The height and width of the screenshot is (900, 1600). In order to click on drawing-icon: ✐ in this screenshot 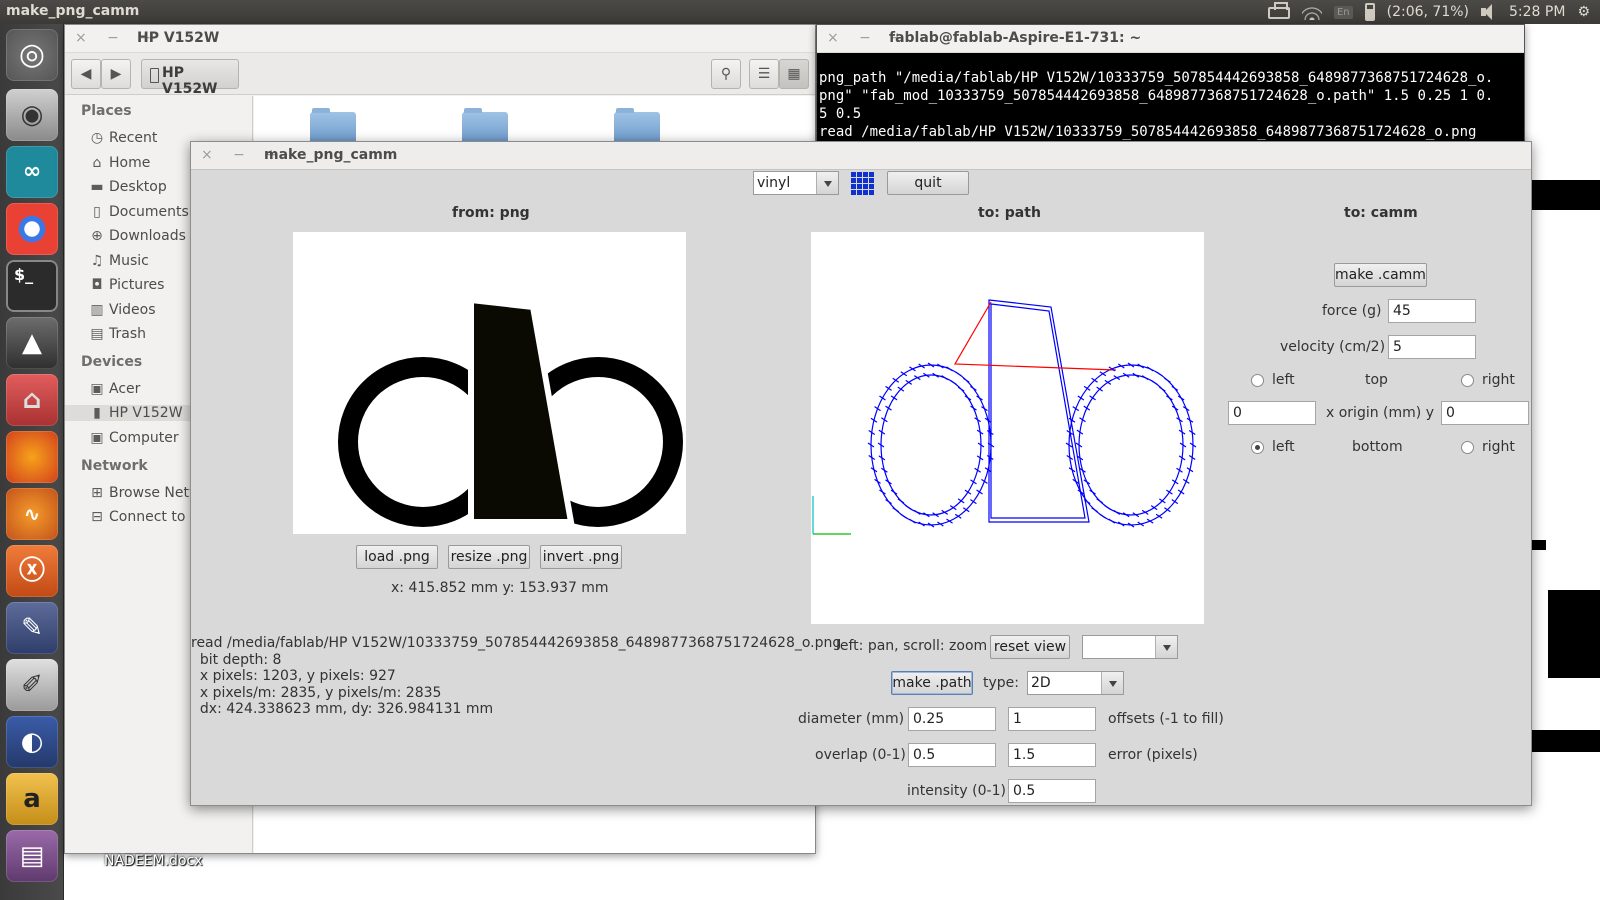, I will do `click(32, 685)`.